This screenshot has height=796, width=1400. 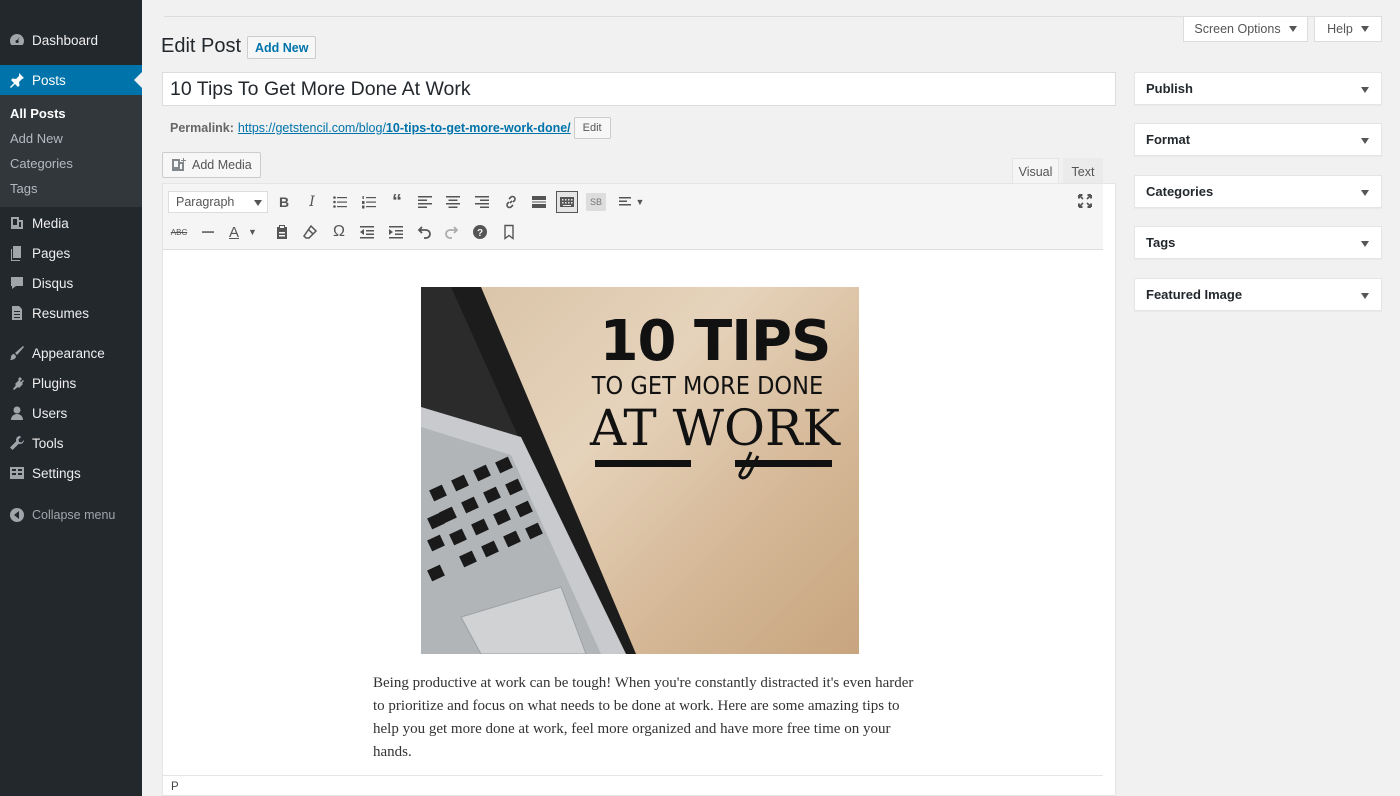 I want to click on align-right-button, so click(x=482, y=202).